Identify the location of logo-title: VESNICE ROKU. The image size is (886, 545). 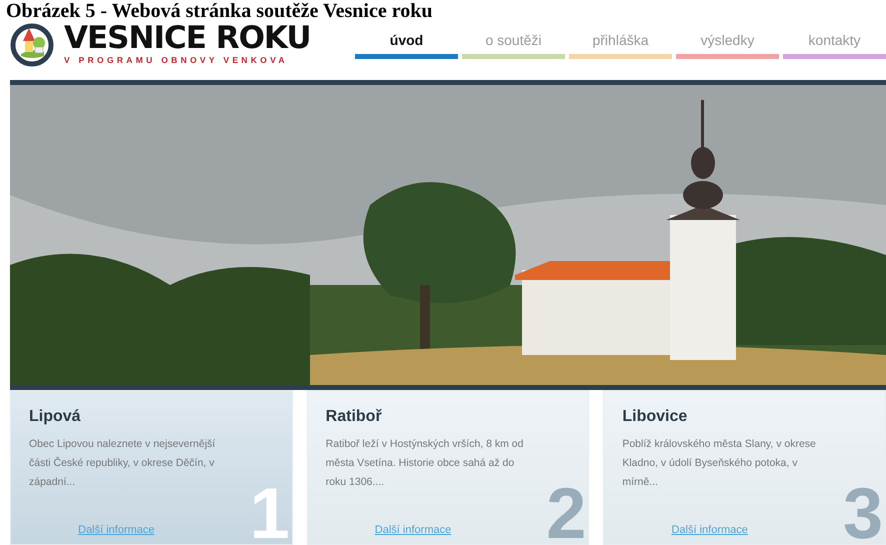
(187, 38).